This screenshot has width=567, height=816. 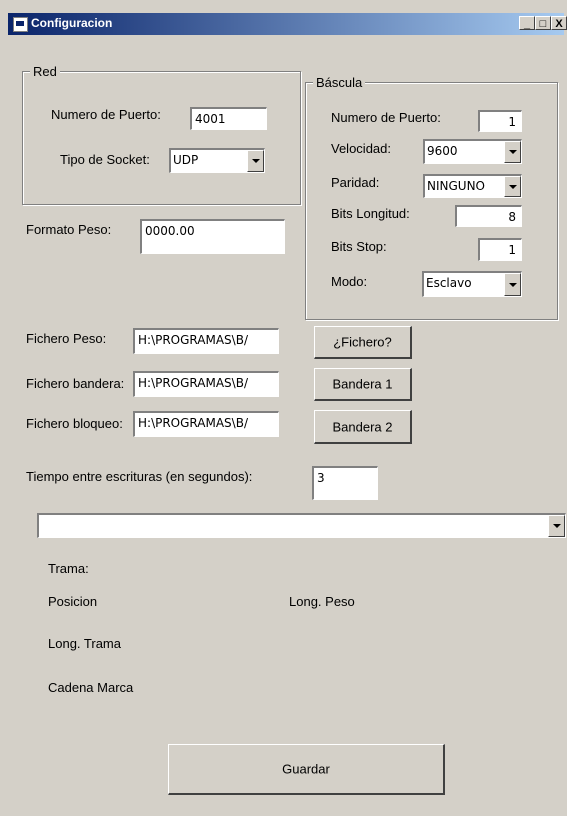 What do you see at coordinates (349, 281) in the screenshot?
I see `modo-label: Modo:` at bounding box center [349, 281].